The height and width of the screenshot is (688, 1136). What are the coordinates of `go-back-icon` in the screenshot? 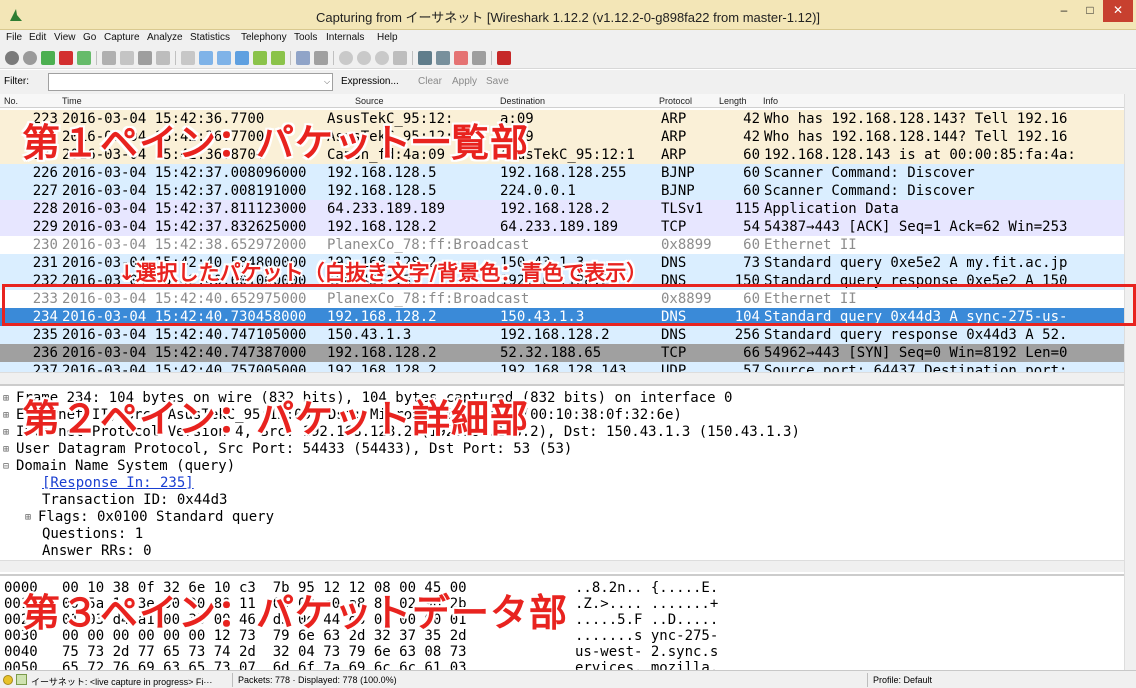 It's located at (206, 58).